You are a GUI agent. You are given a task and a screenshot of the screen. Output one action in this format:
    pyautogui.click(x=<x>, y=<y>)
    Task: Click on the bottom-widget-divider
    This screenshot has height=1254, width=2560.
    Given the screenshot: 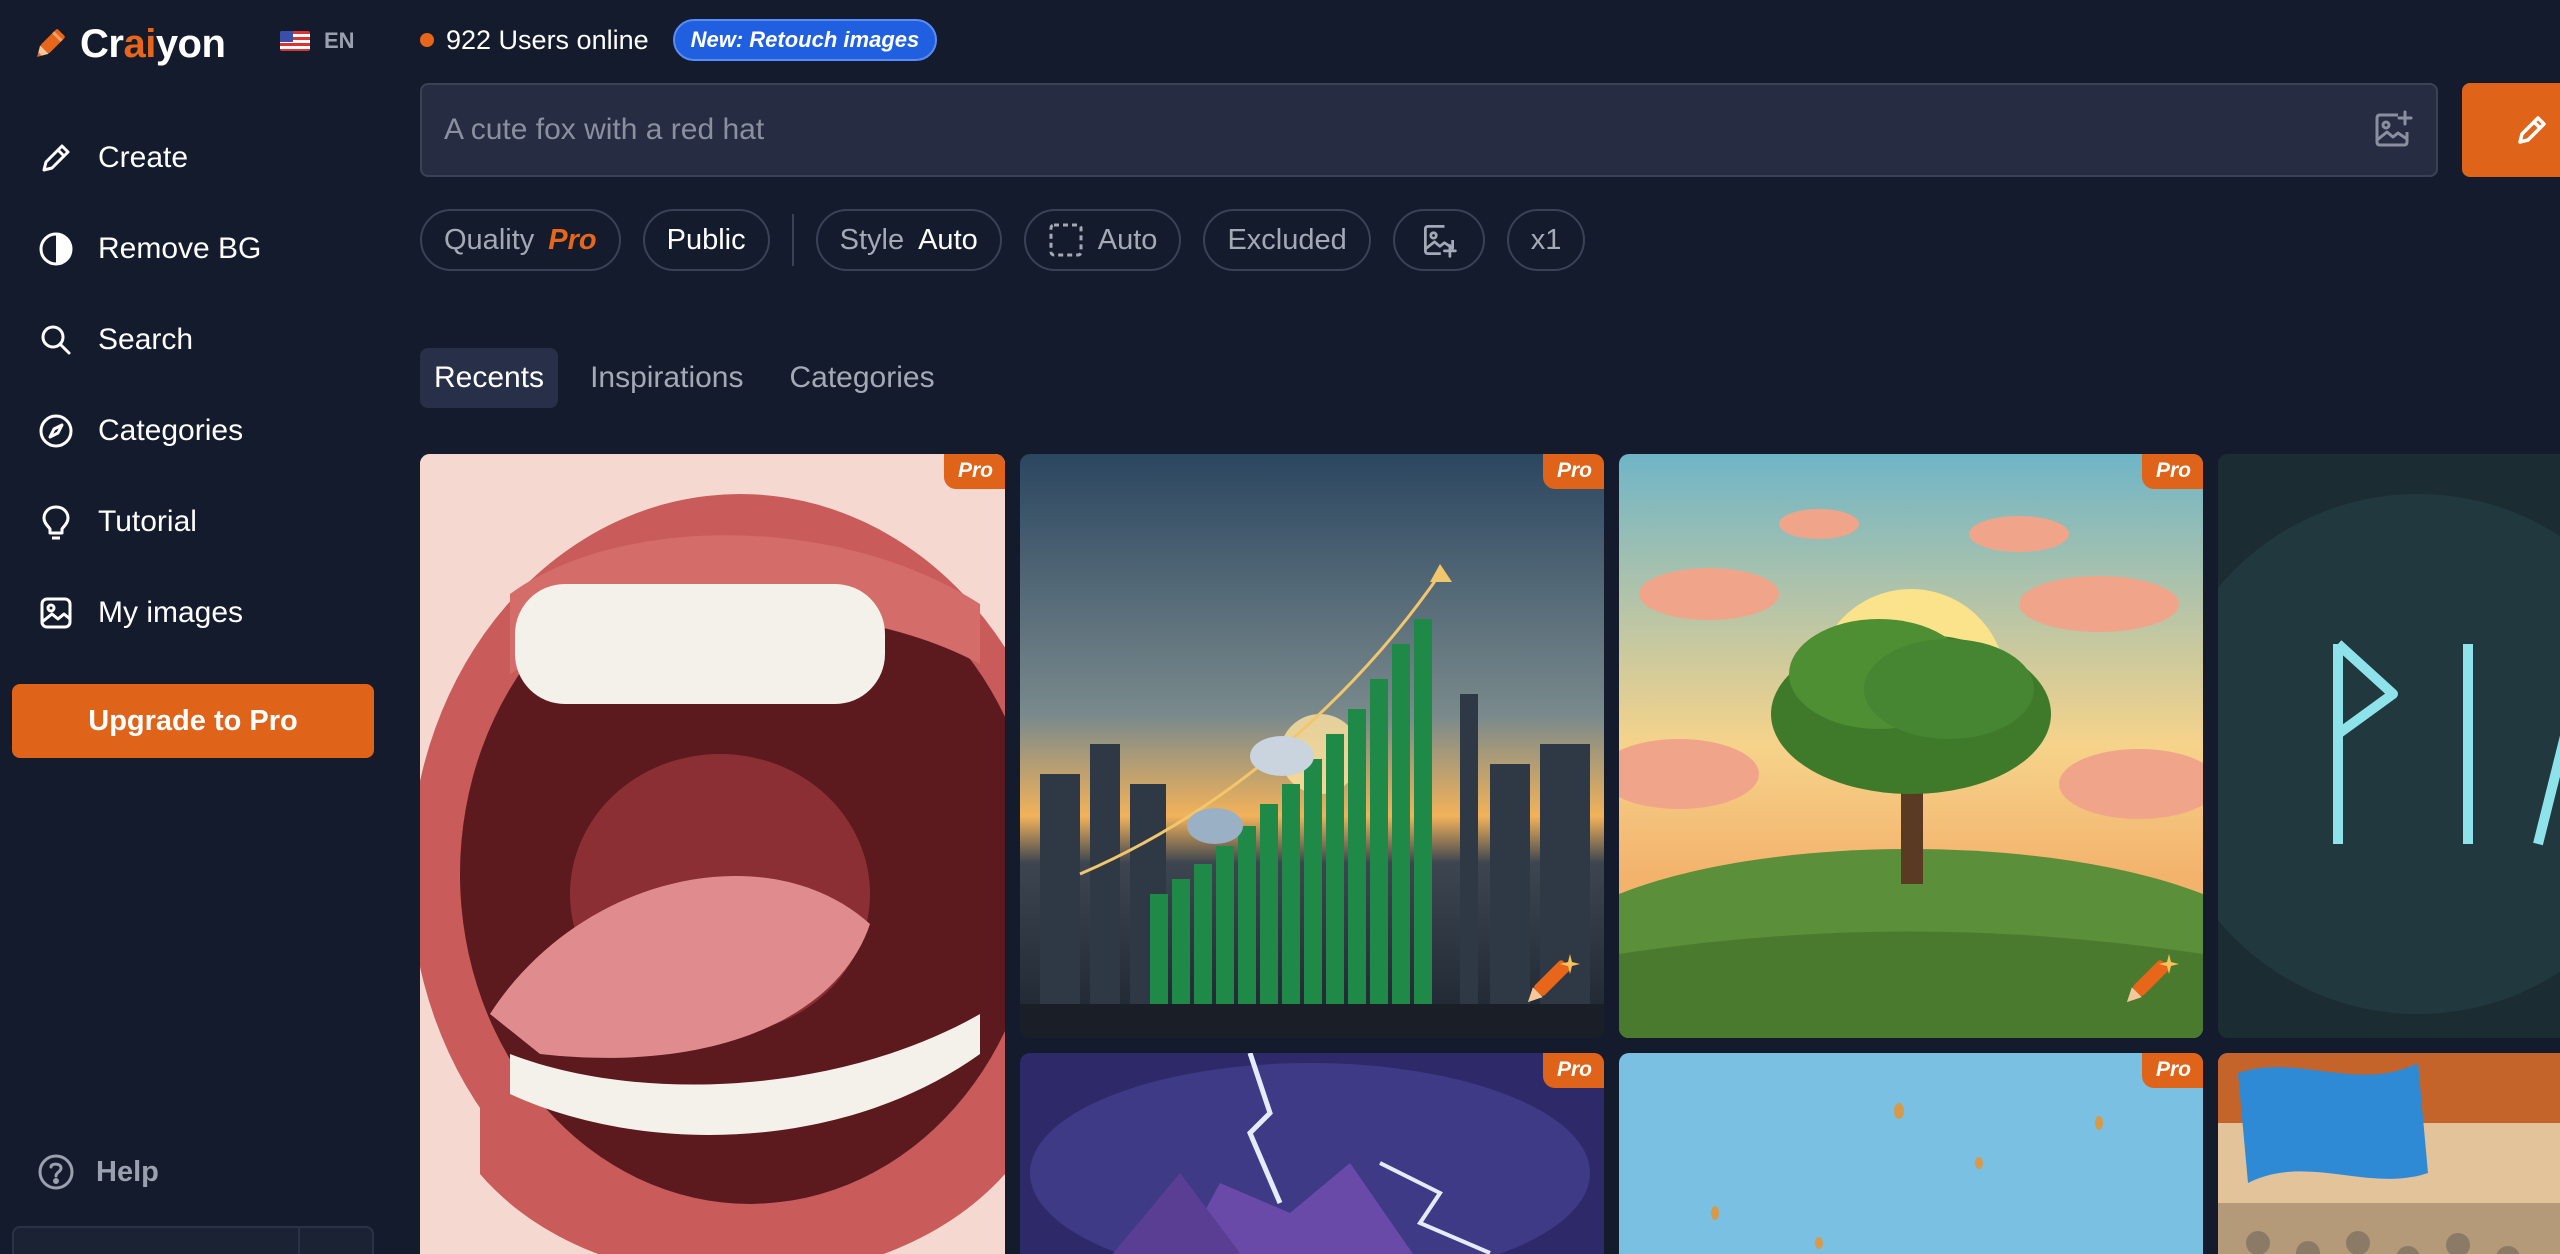 What is the action you would take?
    pyautogui.click(x=299, y=1241)
    